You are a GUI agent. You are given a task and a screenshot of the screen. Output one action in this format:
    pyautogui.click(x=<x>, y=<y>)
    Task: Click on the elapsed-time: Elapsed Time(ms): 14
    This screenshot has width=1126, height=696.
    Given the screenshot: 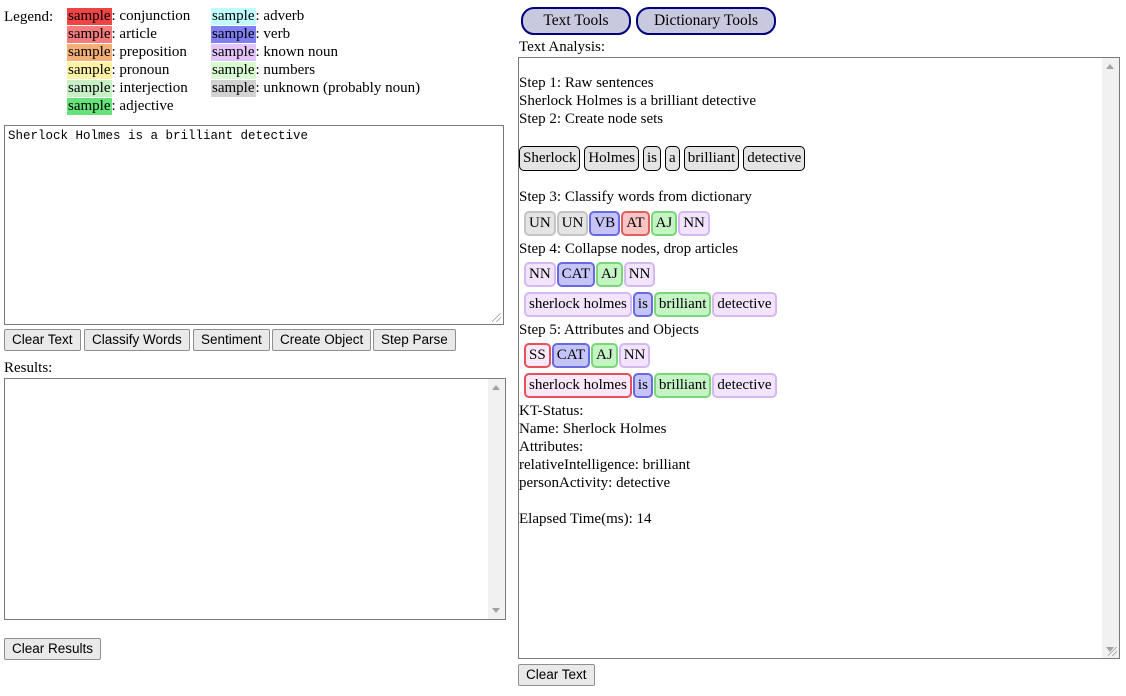 What is the action you would take?
    pyautogui.click(x=585, y=519)
    